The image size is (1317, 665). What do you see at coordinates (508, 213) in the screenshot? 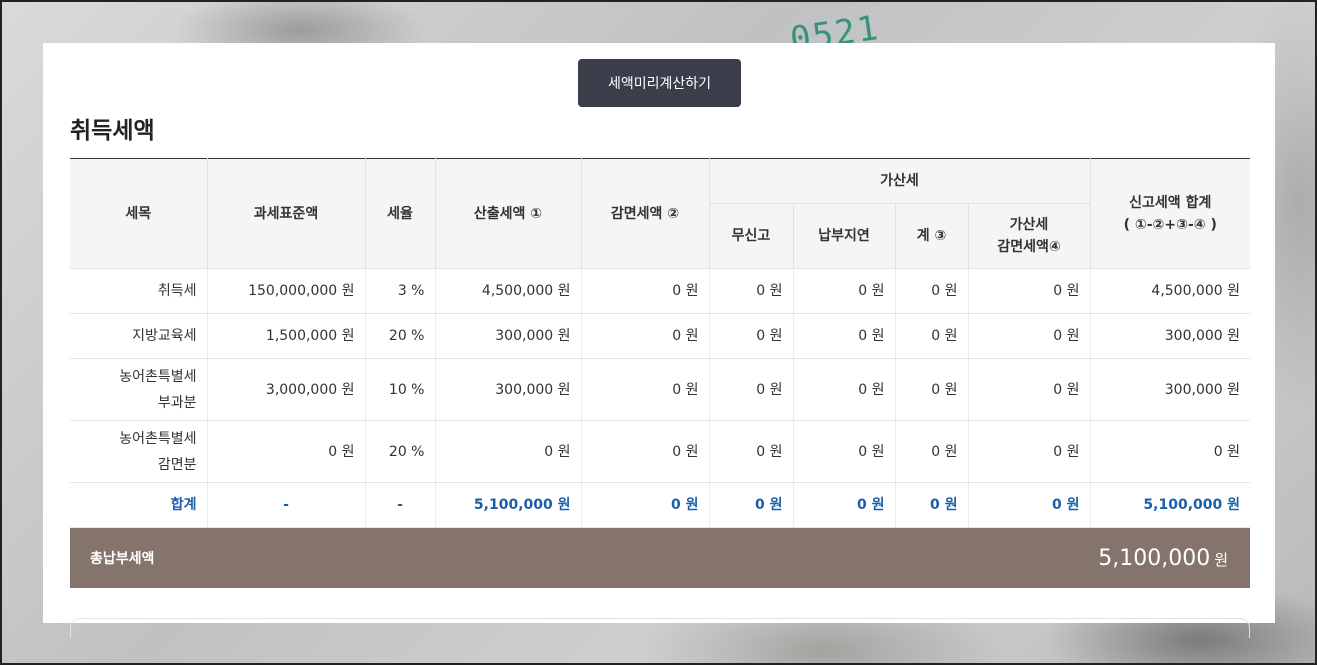
I see `header-calc-tax: 산출세액 ①` at bounding box center [508, 213].